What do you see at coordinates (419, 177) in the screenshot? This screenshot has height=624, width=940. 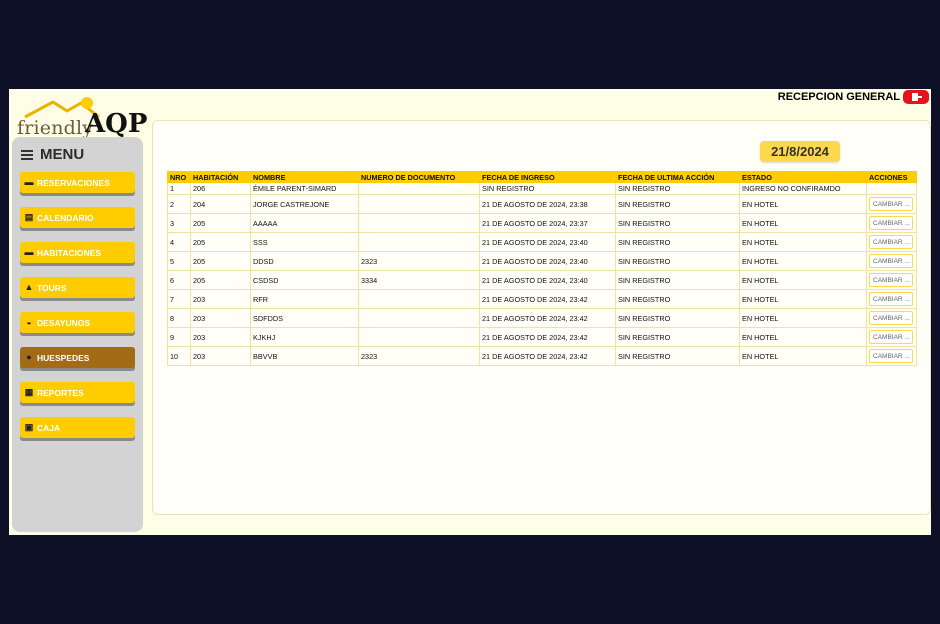 I see `column-header-documento: NUMERO DE DOCUMENTO` at bounding box center [419, 177].